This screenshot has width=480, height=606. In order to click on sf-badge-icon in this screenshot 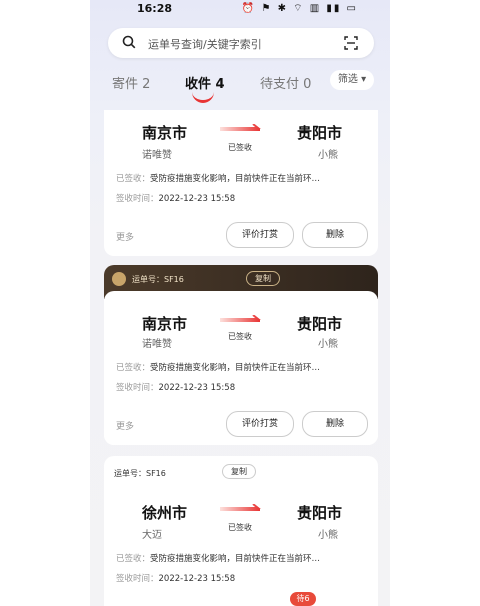, I will do `click(119, 279)`.